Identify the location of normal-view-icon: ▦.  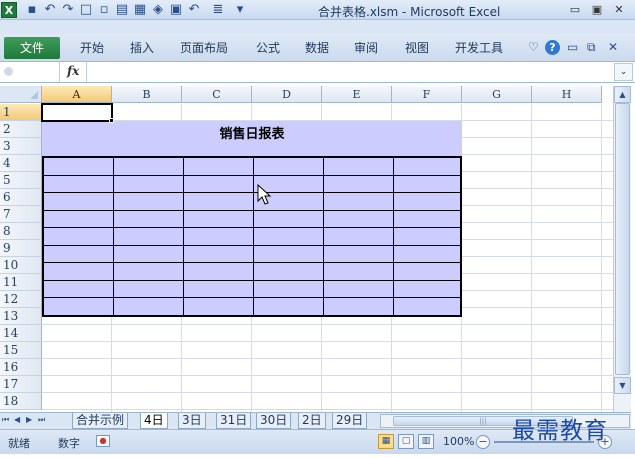
(386, 441).